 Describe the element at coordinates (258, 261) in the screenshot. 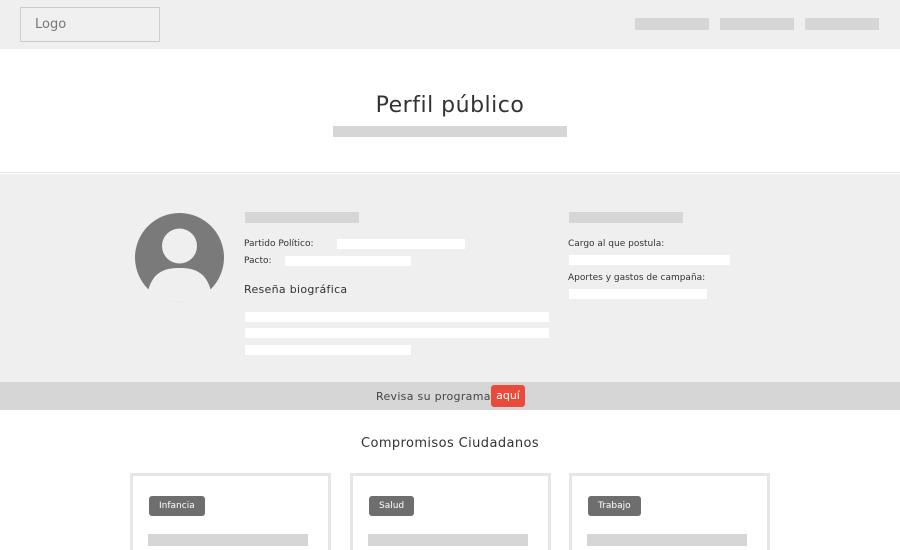

I see `pact-label: Pacto:` at that location.